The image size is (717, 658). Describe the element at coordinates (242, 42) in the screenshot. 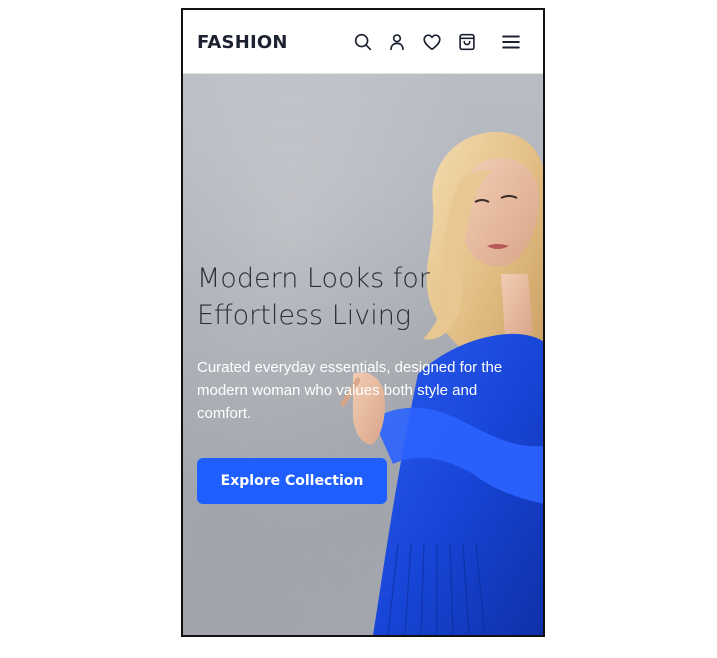

I see `brand-logo: FASHION` at that location.